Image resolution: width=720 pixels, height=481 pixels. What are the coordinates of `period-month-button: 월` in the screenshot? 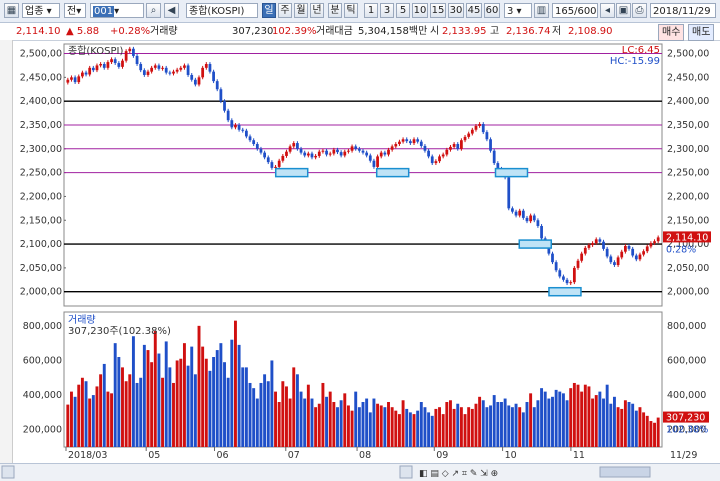 It's located at (301, 10).